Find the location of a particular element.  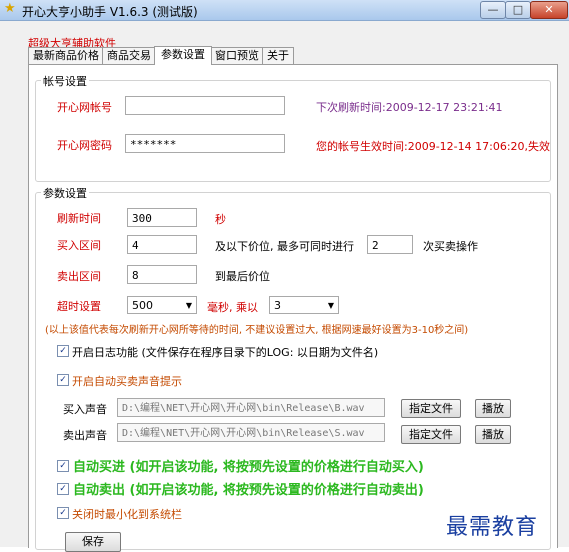

maximize-button: □ is located at coordinates (518, 10).